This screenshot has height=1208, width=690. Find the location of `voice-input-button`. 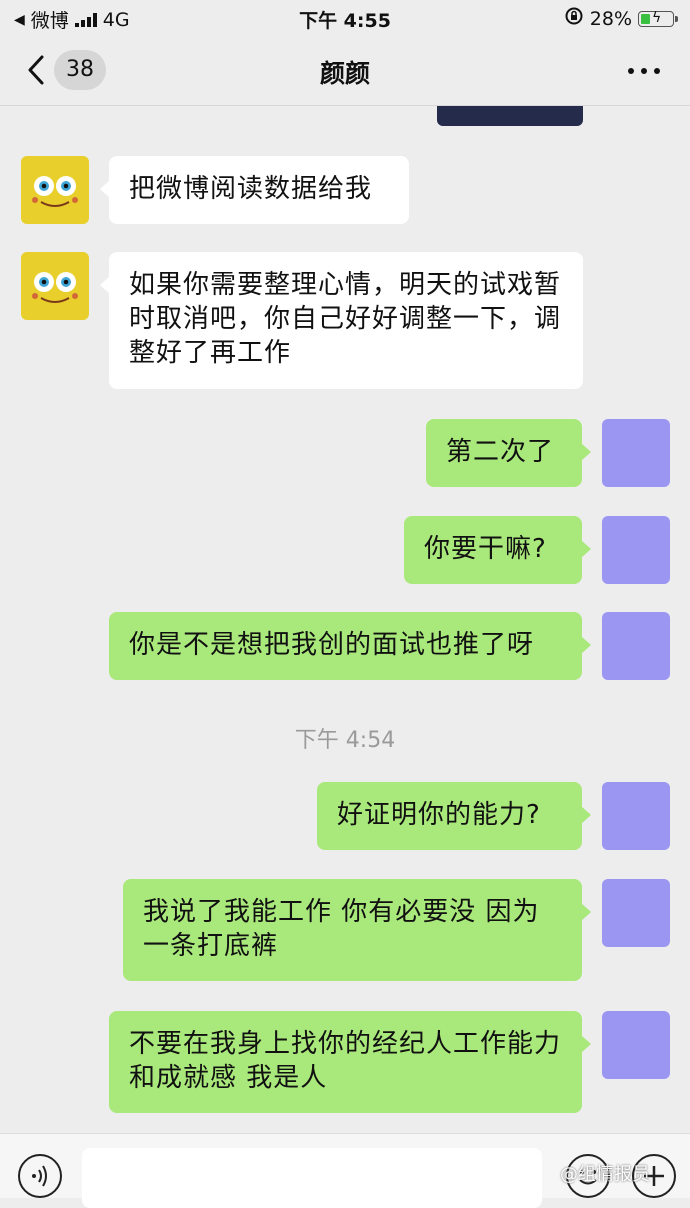

voice-input-button is located at coordinates (40, 1176).